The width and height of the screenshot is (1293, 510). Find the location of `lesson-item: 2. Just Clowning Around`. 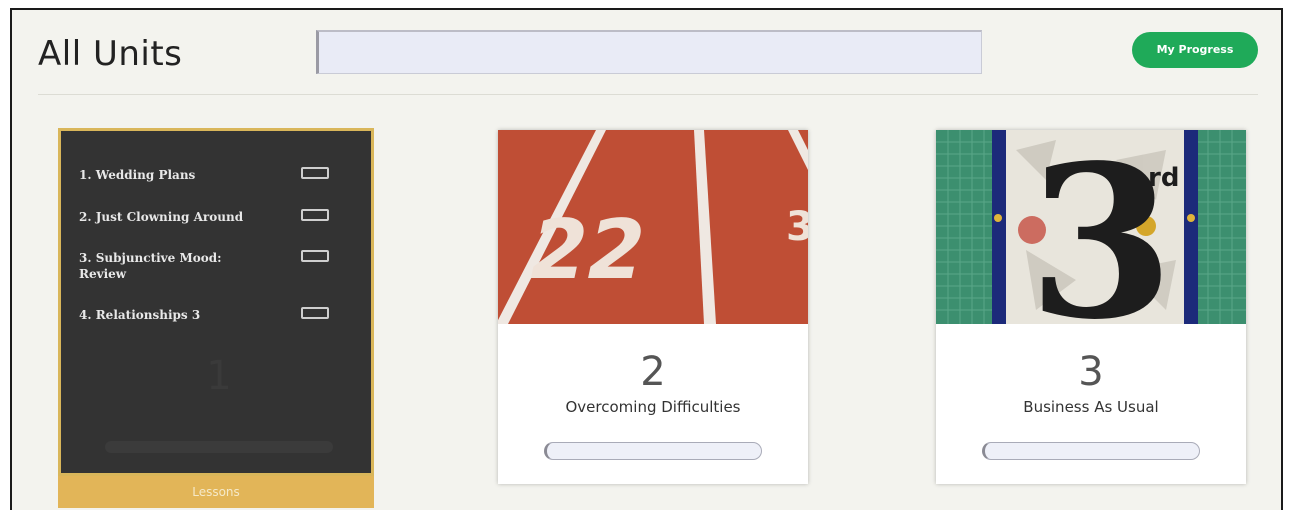

lesson-item: 2. Just Clowning Around is located at coordinates (219, 217).